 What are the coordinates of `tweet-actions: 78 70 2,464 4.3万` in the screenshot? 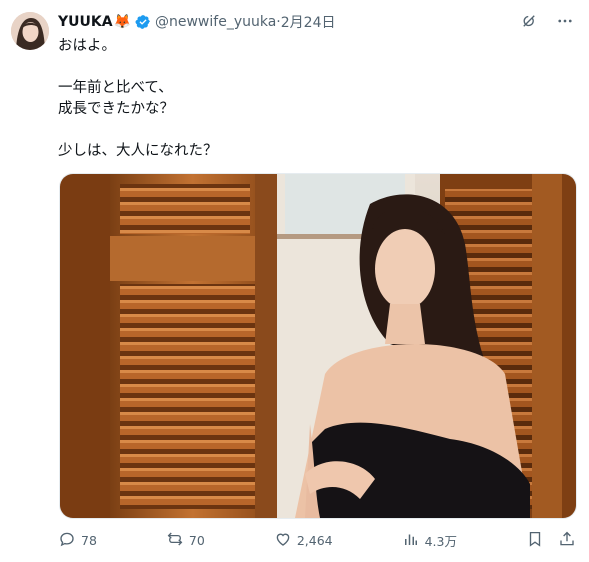 It's located at (317, 540).